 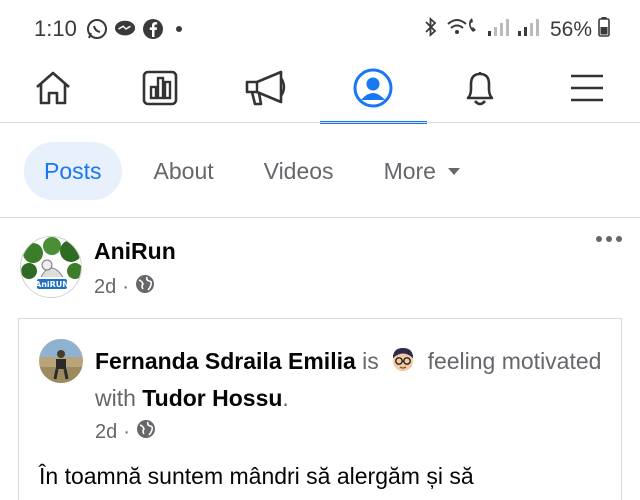 I want to click on battery-percent: 56%, so click(x=570, y=29).